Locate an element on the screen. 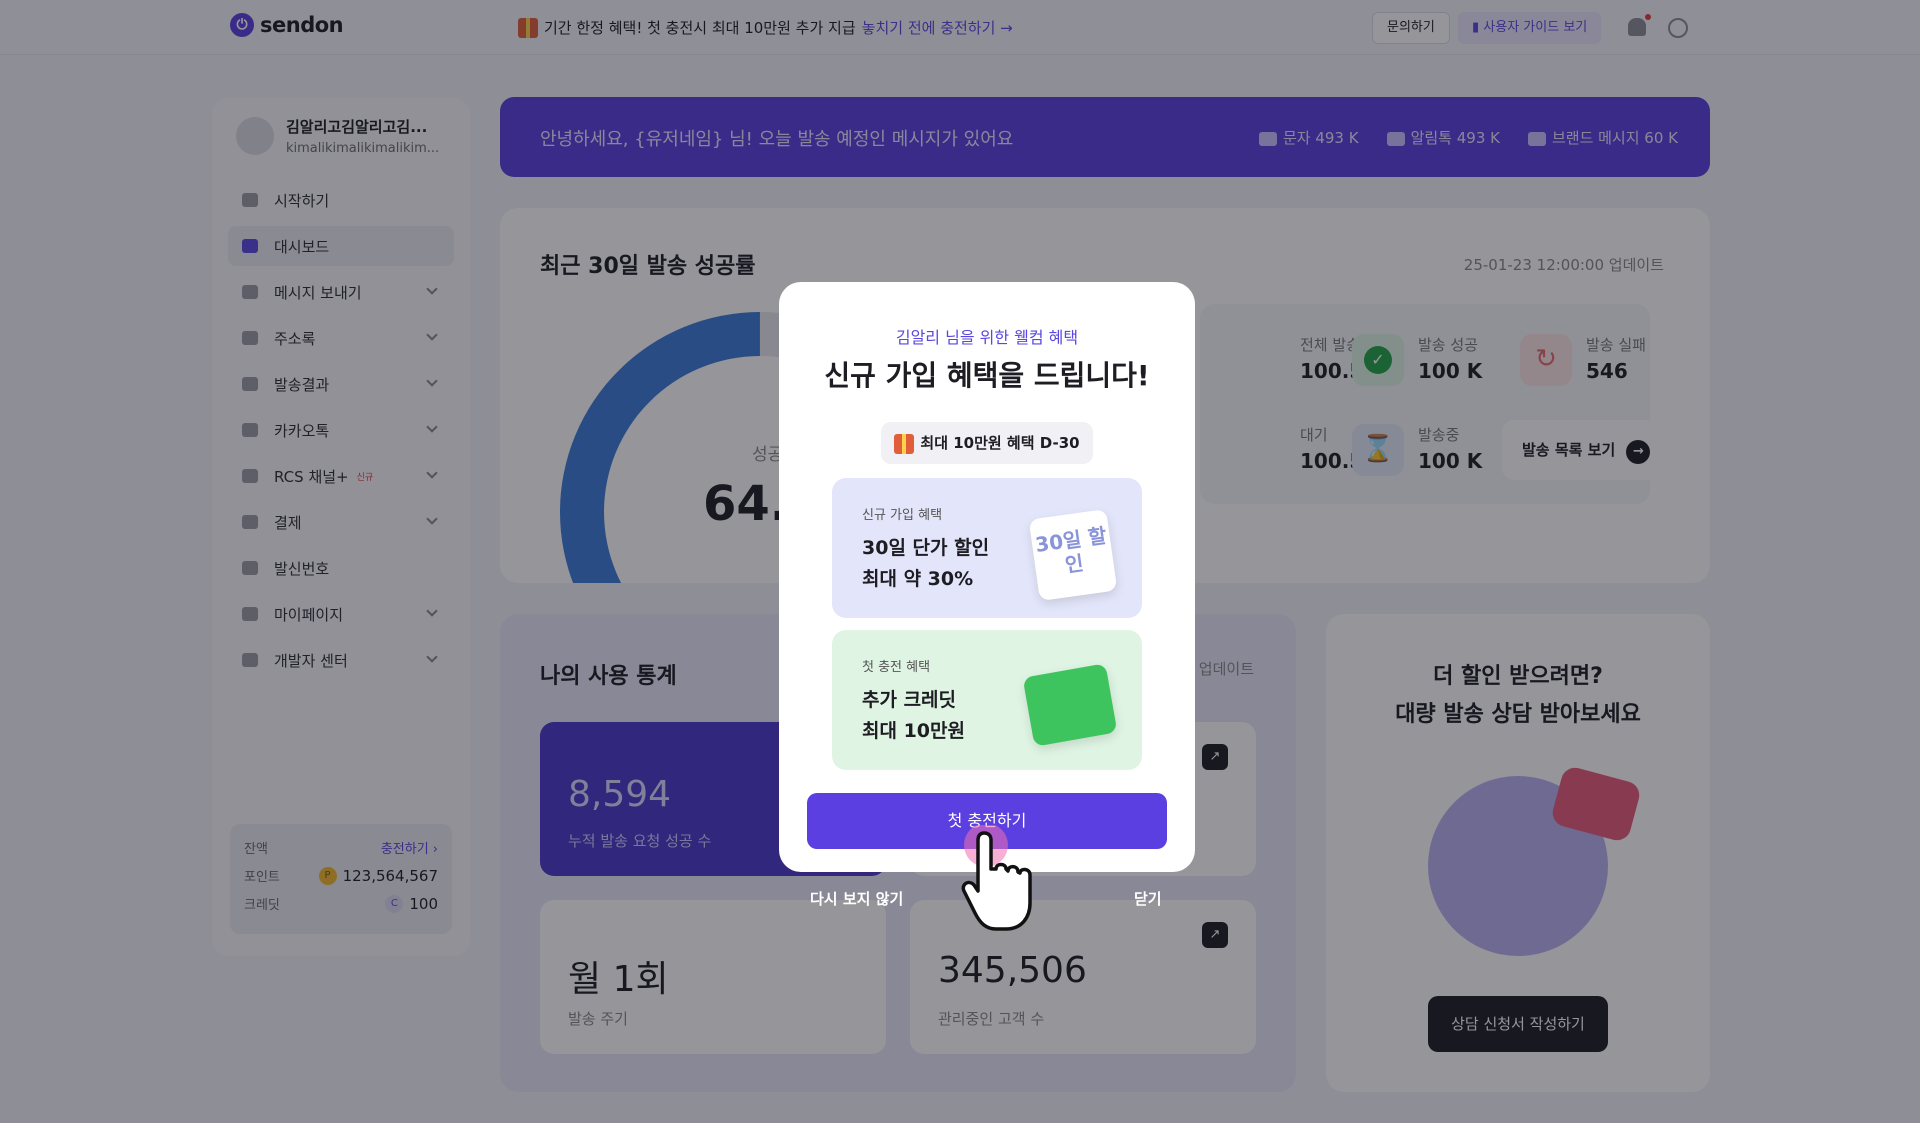  benefit-badge: 최대 10만원 혜택 D-30 is located at coordinates (987, 443).